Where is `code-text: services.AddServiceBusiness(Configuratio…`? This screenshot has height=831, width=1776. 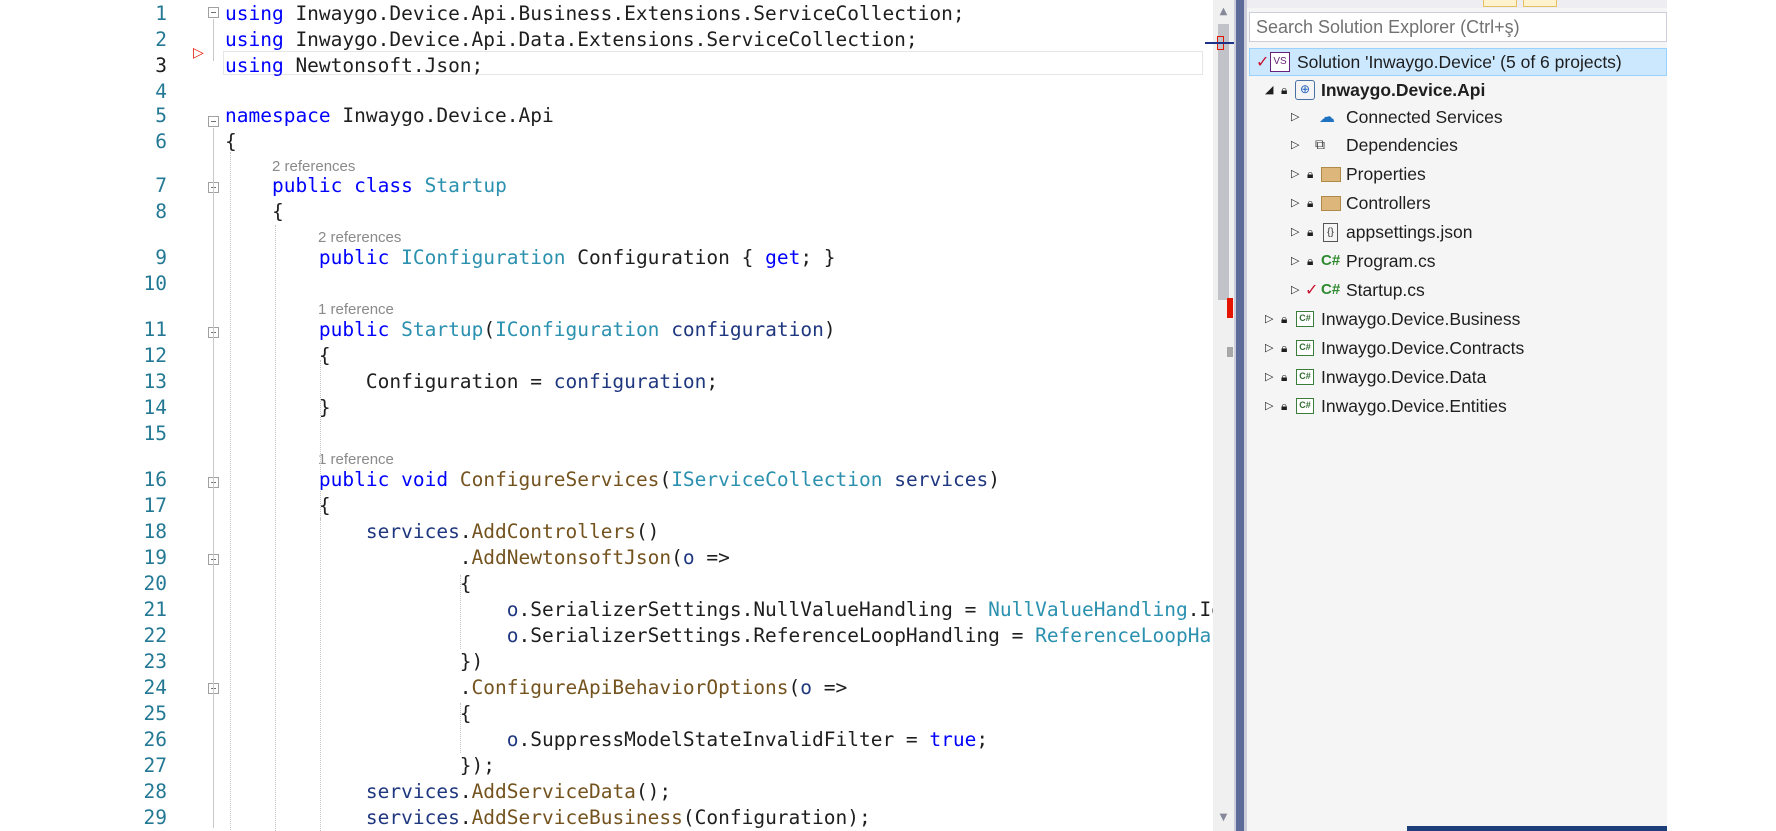 code-text: services.AddServiceBusiness(Configuratio… is located at coordinates (548, 818).